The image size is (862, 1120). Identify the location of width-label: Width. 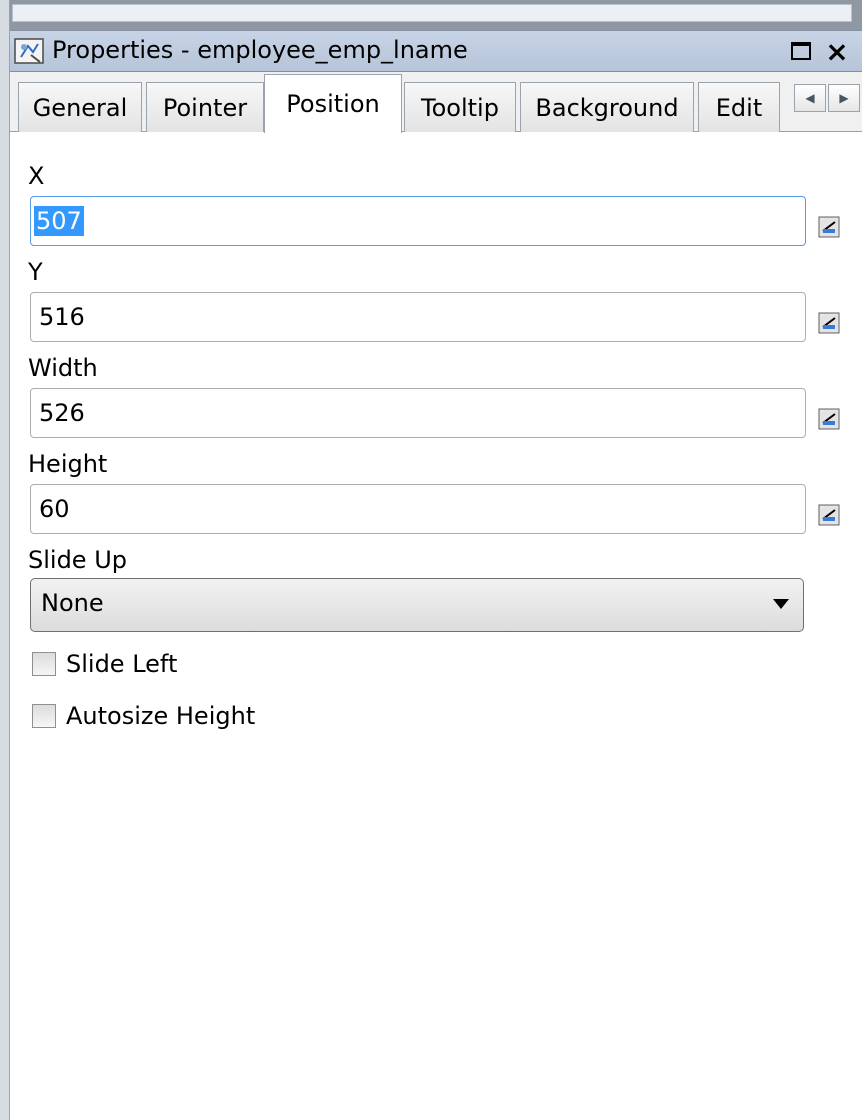
(63, 368).